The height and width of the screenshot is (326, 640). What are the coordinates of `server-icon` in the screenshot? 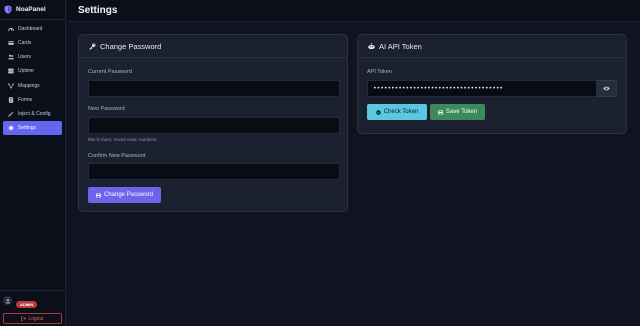 It's located at (10, 71).